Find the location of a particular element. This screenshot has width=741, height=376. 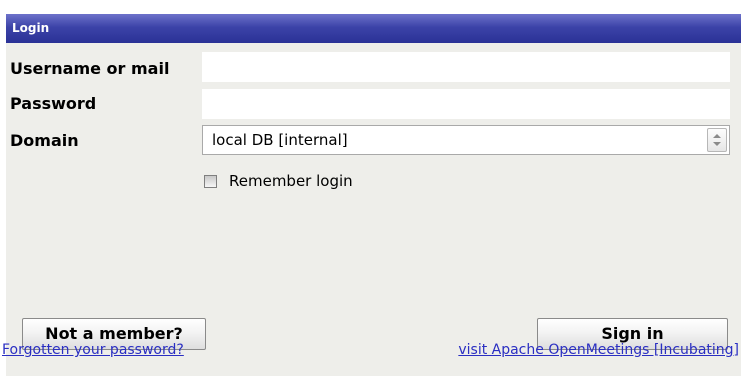

dialog-titlebar: Login is located at coordinates (373, 28).